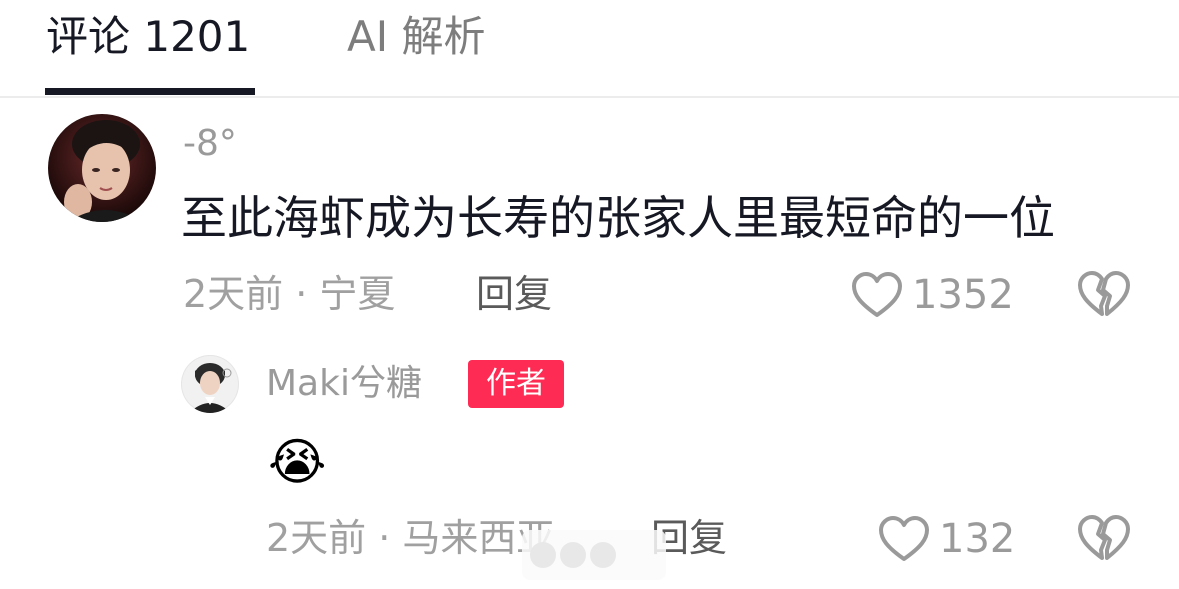 This screenshot has width=1179, height=589. I want to click on active-tab-indicator, so click(150, 91).